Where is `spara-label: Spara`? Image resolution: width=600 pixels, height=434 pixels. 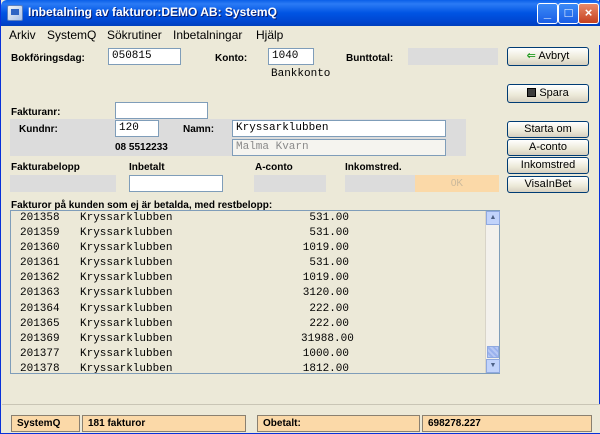 spara-label: Spara is located at coordinates (554, 93).